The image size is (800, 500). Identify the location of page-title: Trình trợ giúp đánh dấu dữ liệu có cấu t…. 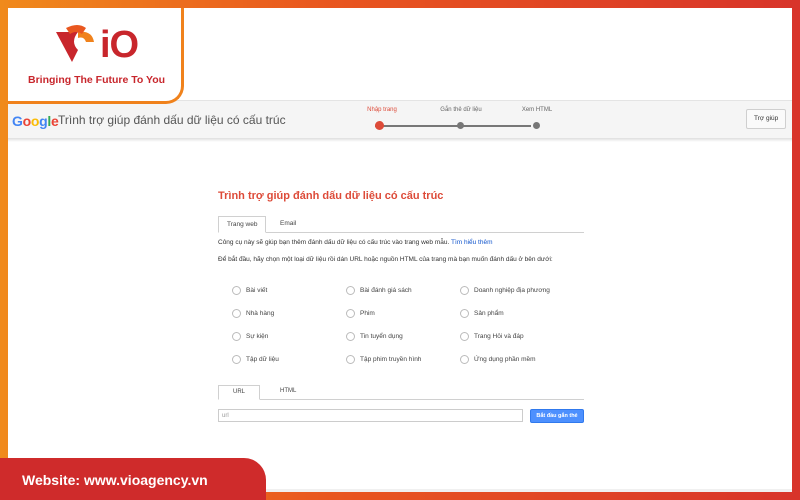
(331, 196).